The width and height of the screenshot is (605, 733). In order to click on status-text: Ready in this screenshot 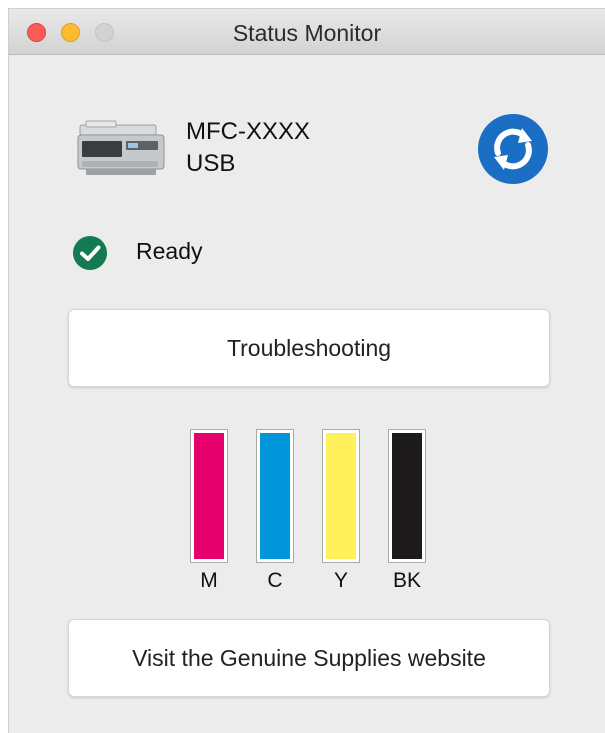, I will do `click(169, 251)`.